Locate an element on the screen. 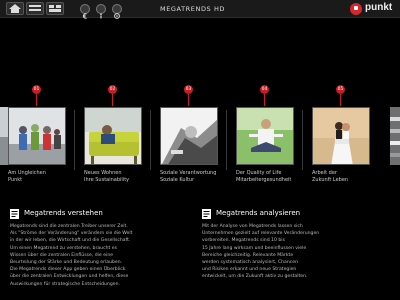  grid-icon is located at coordinates (55, 8).